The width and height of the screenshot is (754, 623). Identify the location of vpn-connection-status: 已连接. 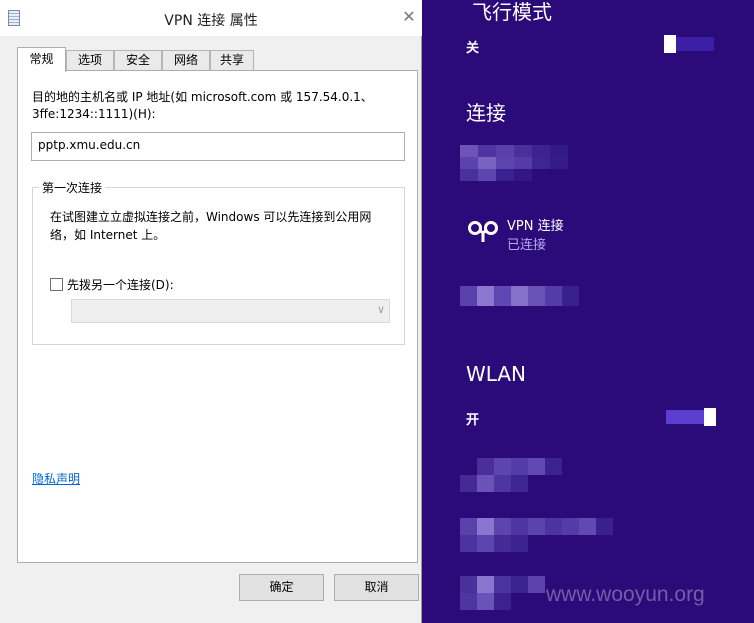
(527, 245).